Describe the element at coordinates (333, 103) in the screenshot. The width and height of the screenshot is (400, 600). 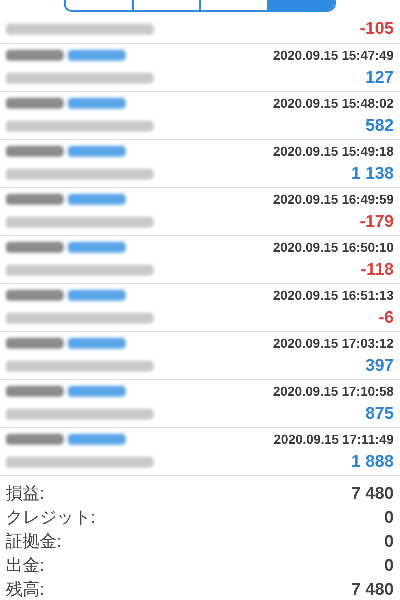
I see `trade-time: 2020.09.15 15:48:02` at that location.